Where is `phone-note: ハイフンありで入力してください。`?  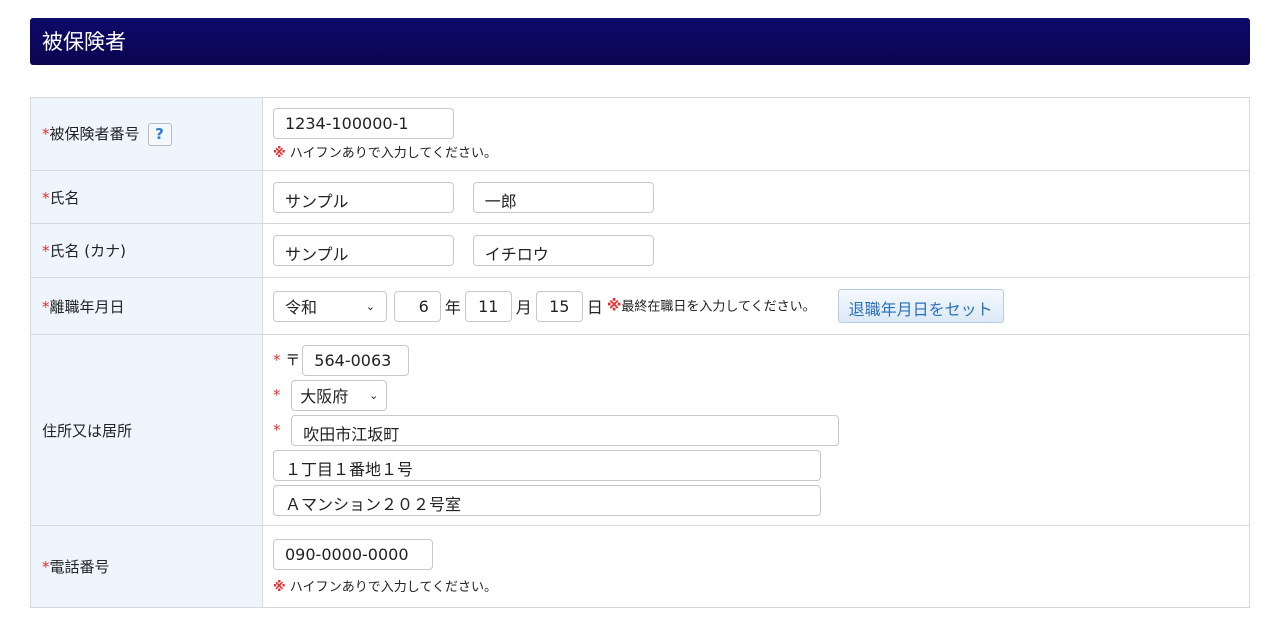
phone-note: ハイフンありで入力してください。 is located at coordinates (393, 587).